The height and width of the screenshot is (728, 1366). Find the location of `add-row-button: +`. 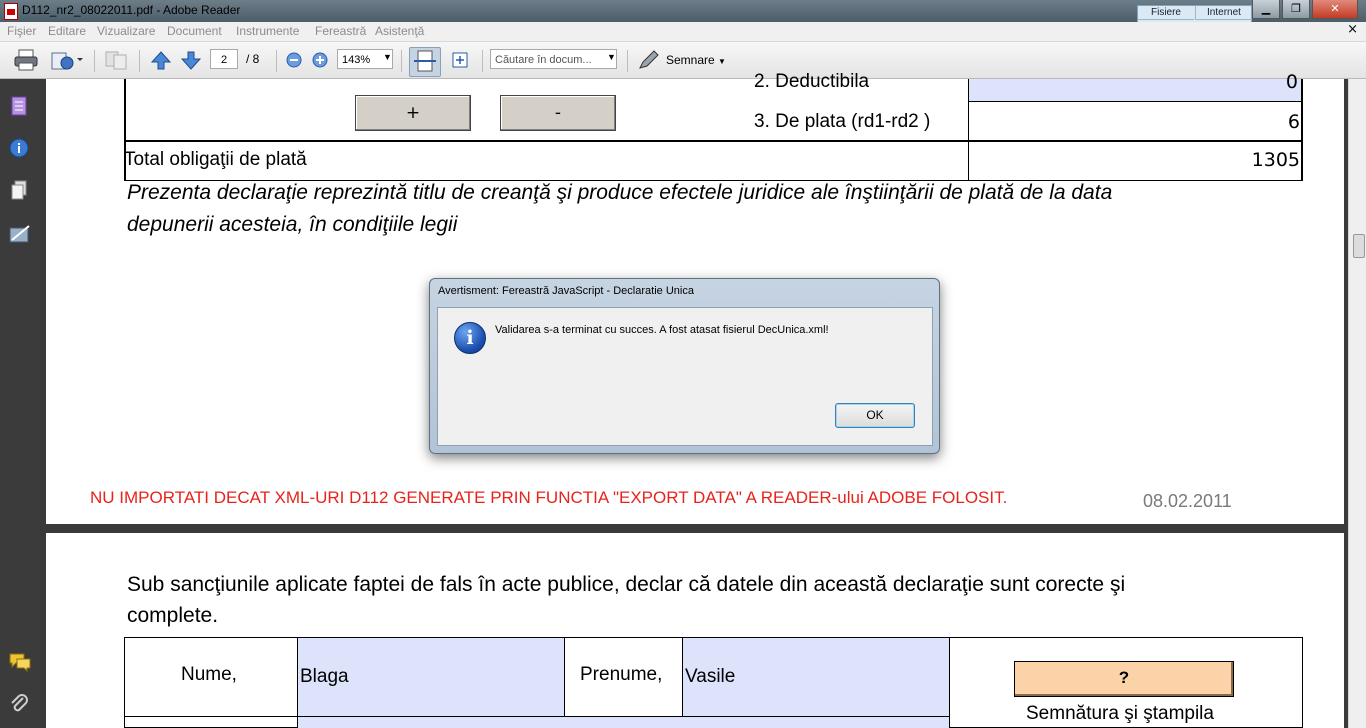

add-row-button: + is located at coordinates (413, 113).